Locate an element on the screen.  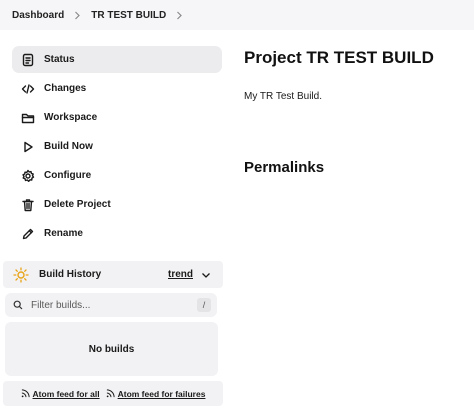
folder-icon is located at coordinates (28, 118).